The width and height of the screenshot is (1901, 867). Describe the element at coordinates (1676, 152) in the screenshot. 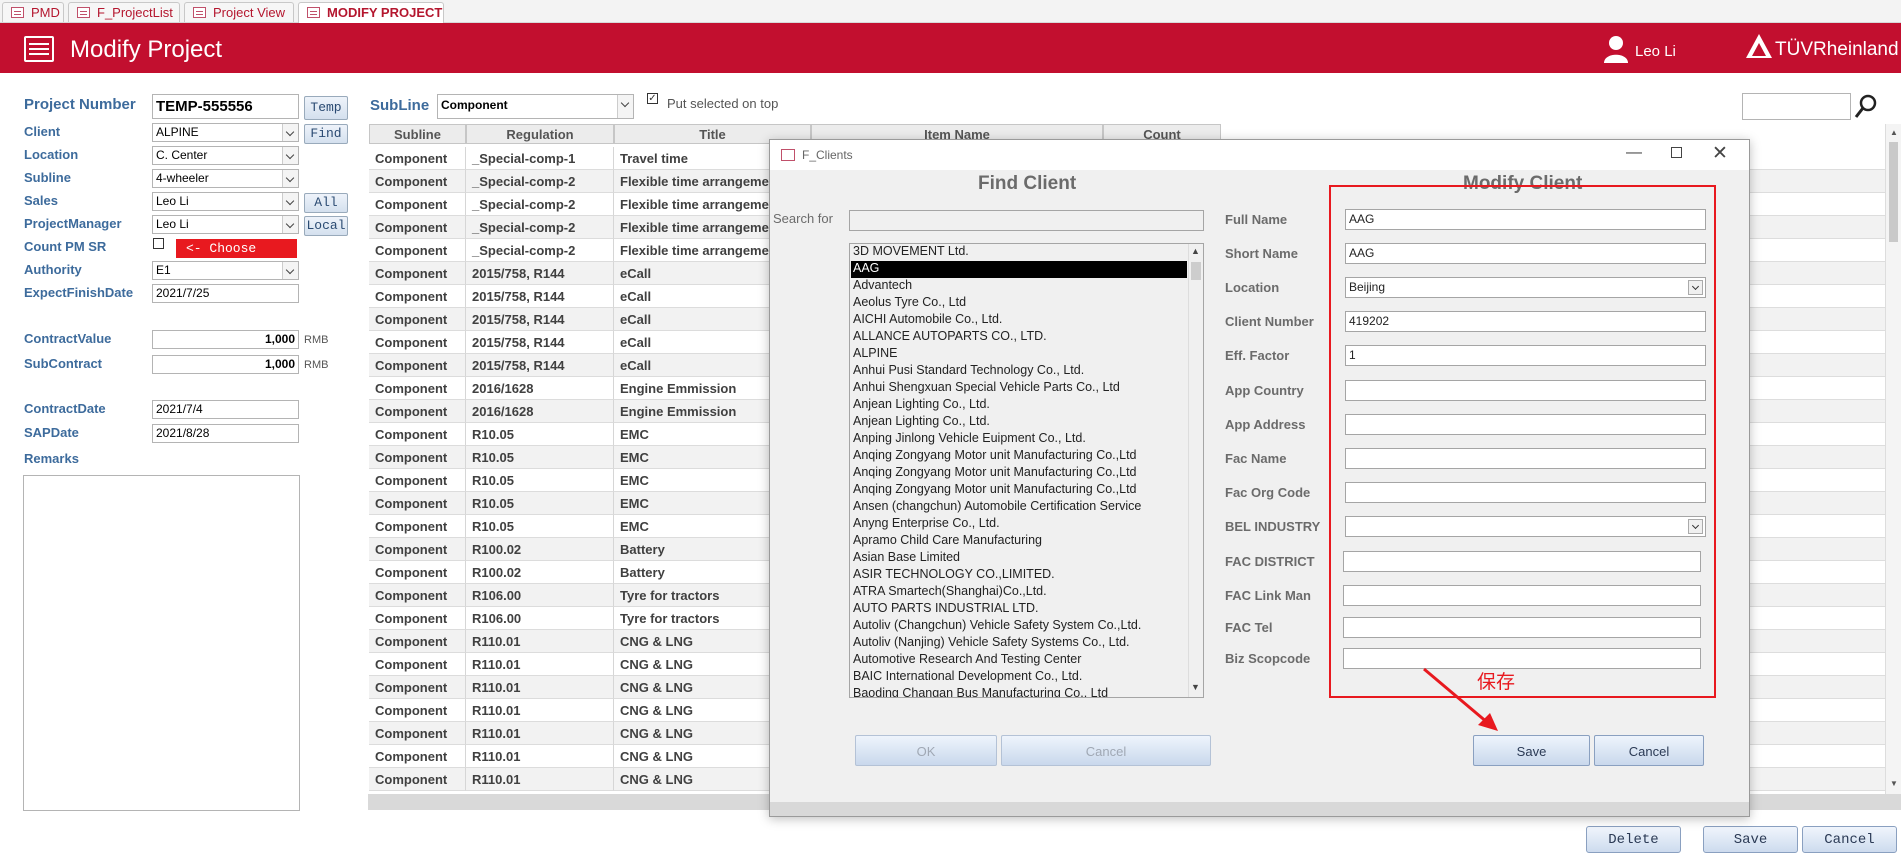

I see `maximize-icon` at that location.